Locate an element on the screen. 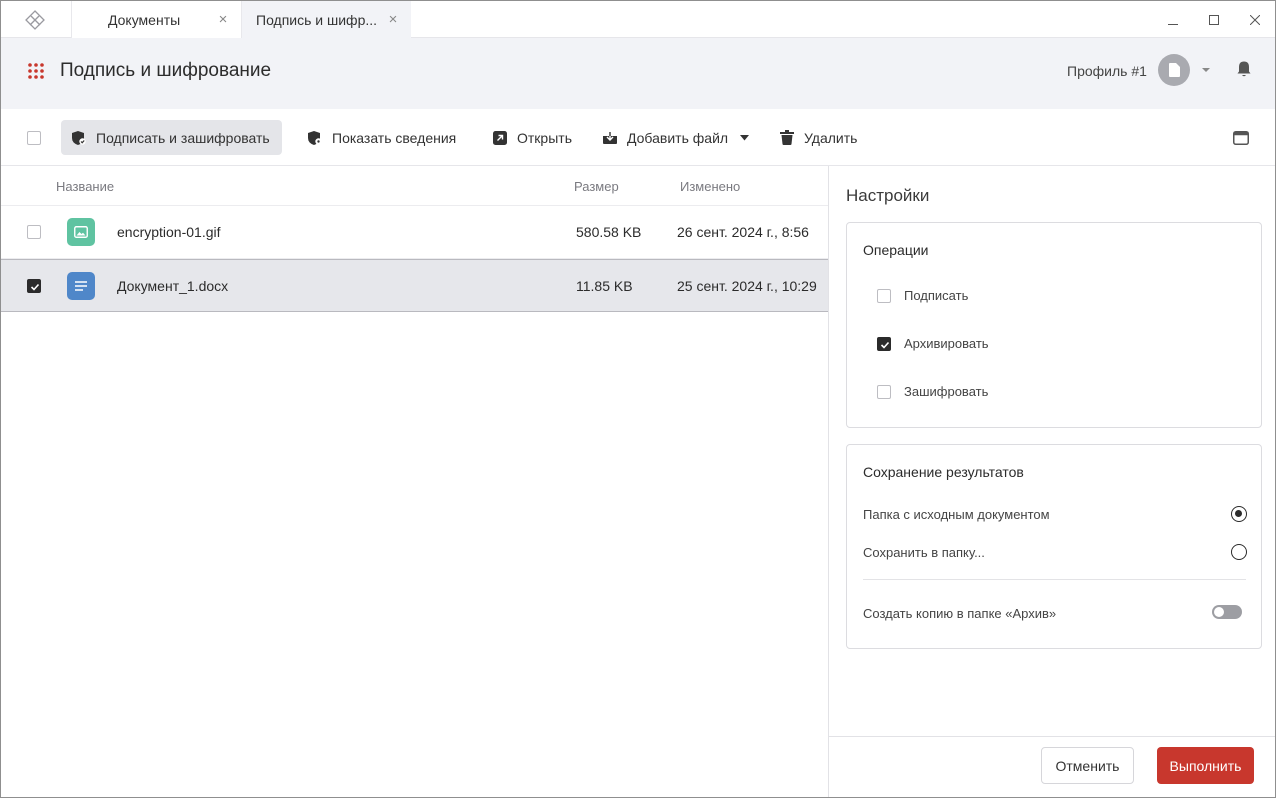 The width and height of the screenshot is (1276, 798). tab-documents: Документы × is located at coordinates (156, 19).